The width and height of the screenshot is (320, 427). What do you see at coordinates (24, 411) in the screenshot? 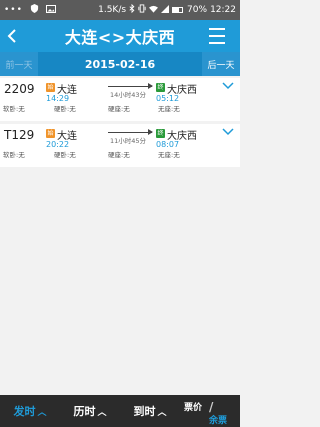
I see `sort-depart-label: 发时` at bounding box center [24, 411].